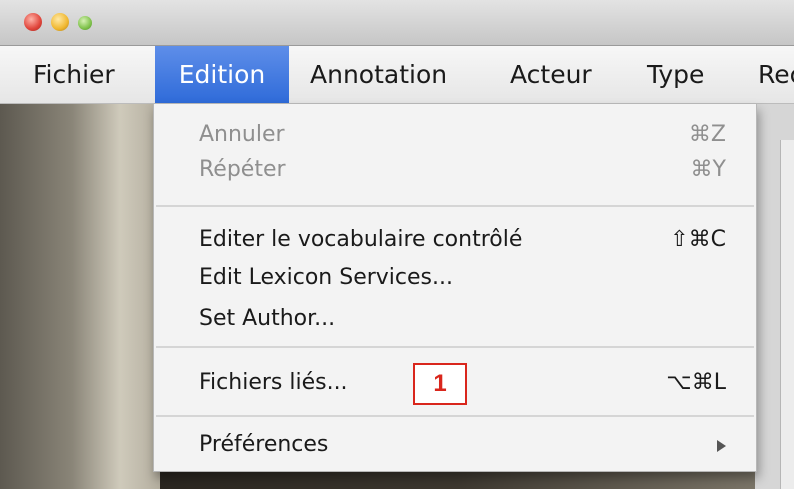  What do you see at coordinates (222, 74) in the screenshot?
I see `menu-edition: Edition` at bounding box center [222, 74].